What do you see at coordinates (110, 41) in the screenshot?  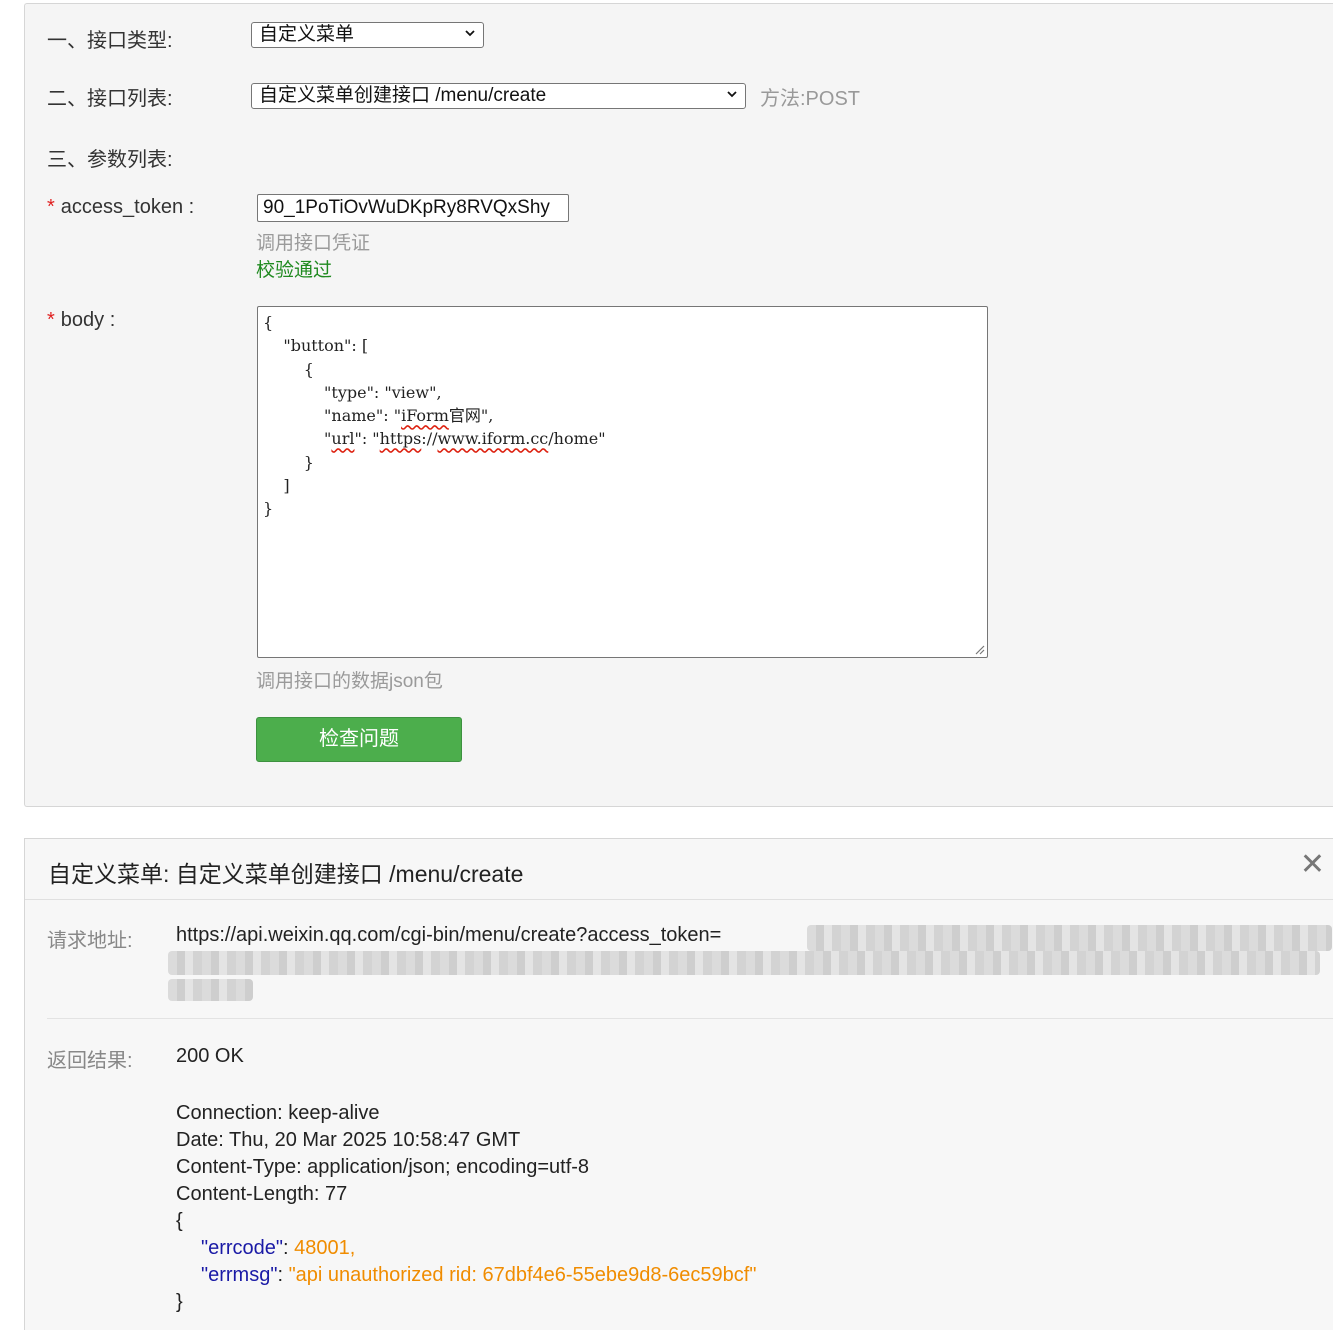 I see `interface-type-label: 一、接口类型:` at bounding box center [110, 41].